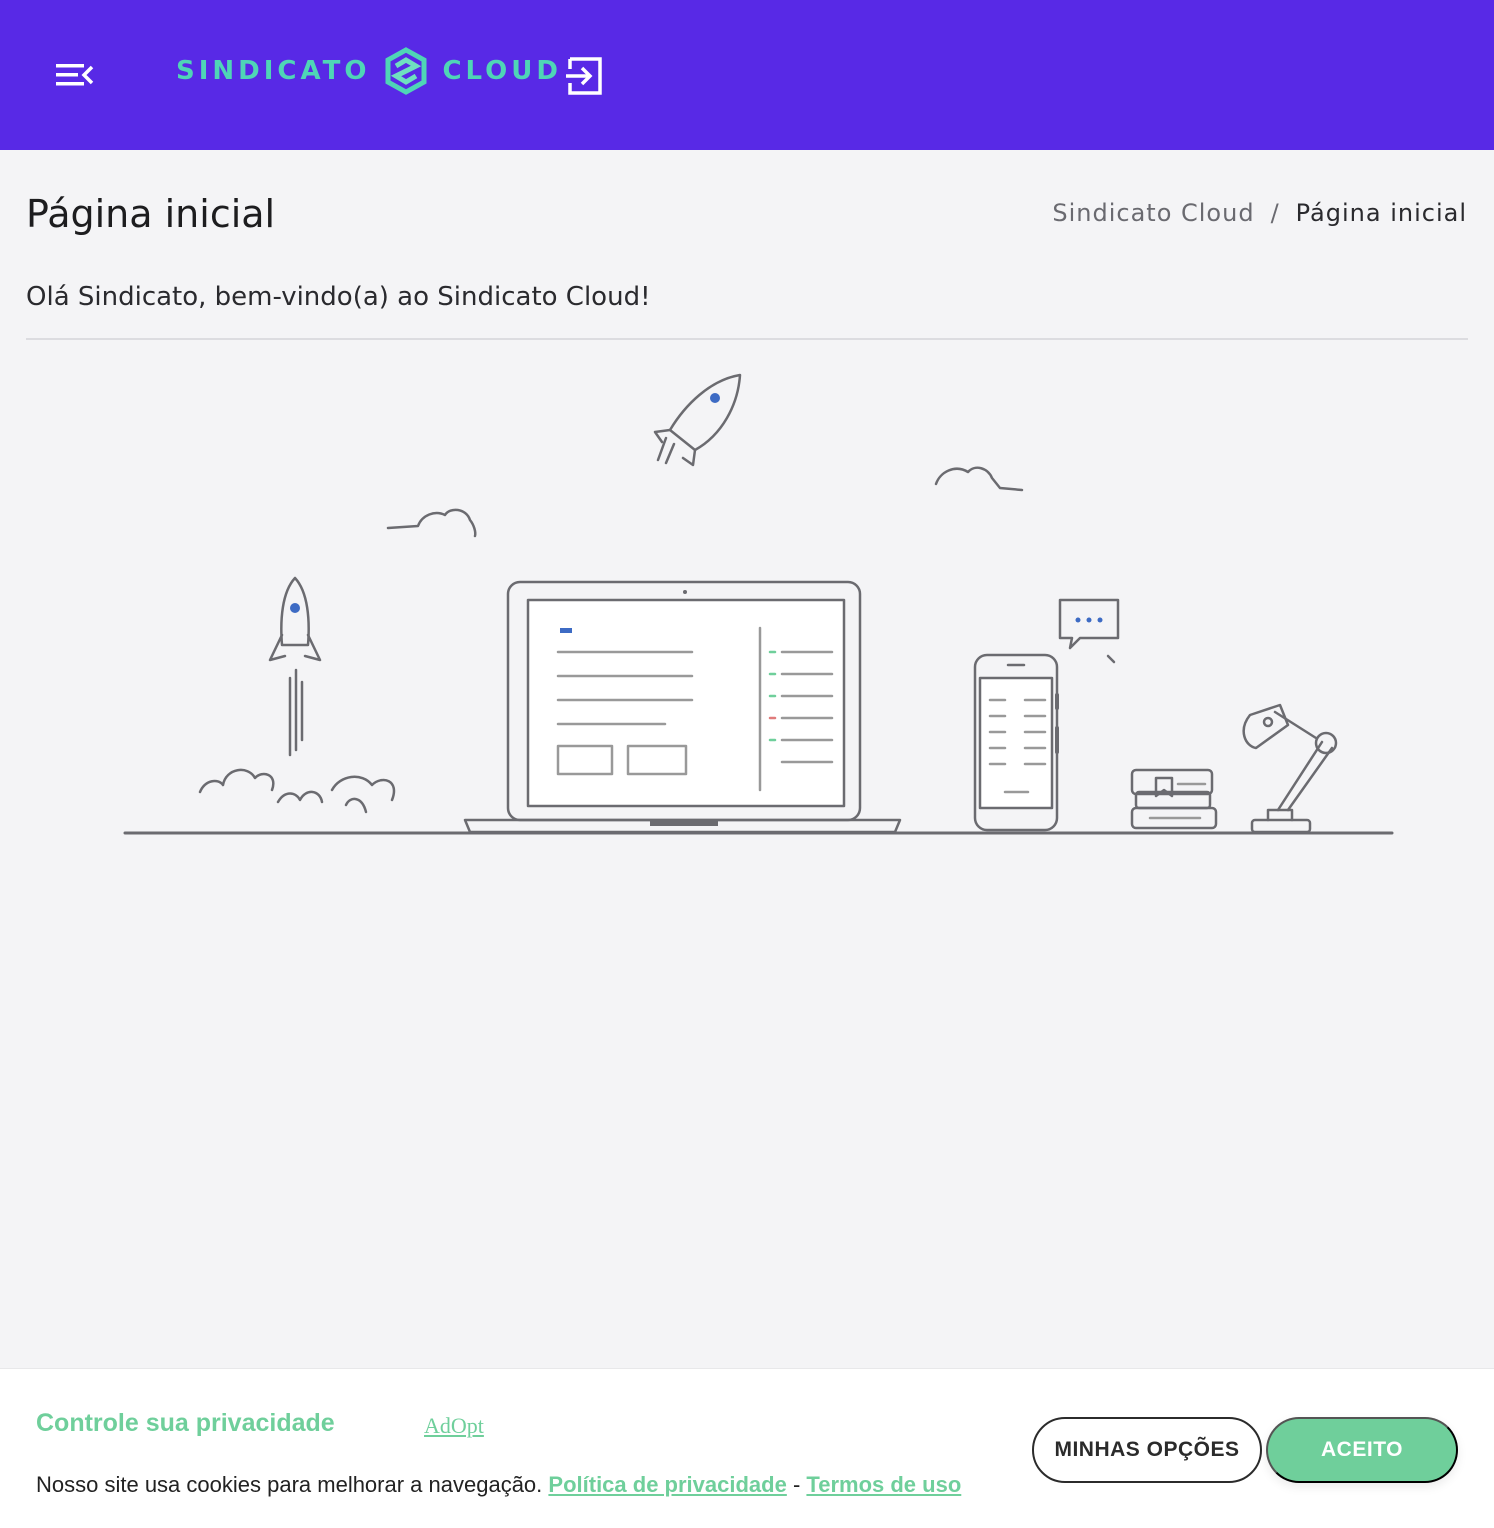  What do you see at coordinates (502, 71) in the screenshot?
I see `logo-text-right: CLOUD` at bounding box center [502, 71].